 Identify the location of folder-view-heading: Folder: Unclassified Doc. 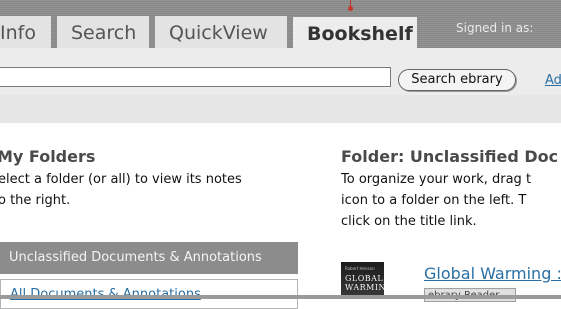
(450, 156).